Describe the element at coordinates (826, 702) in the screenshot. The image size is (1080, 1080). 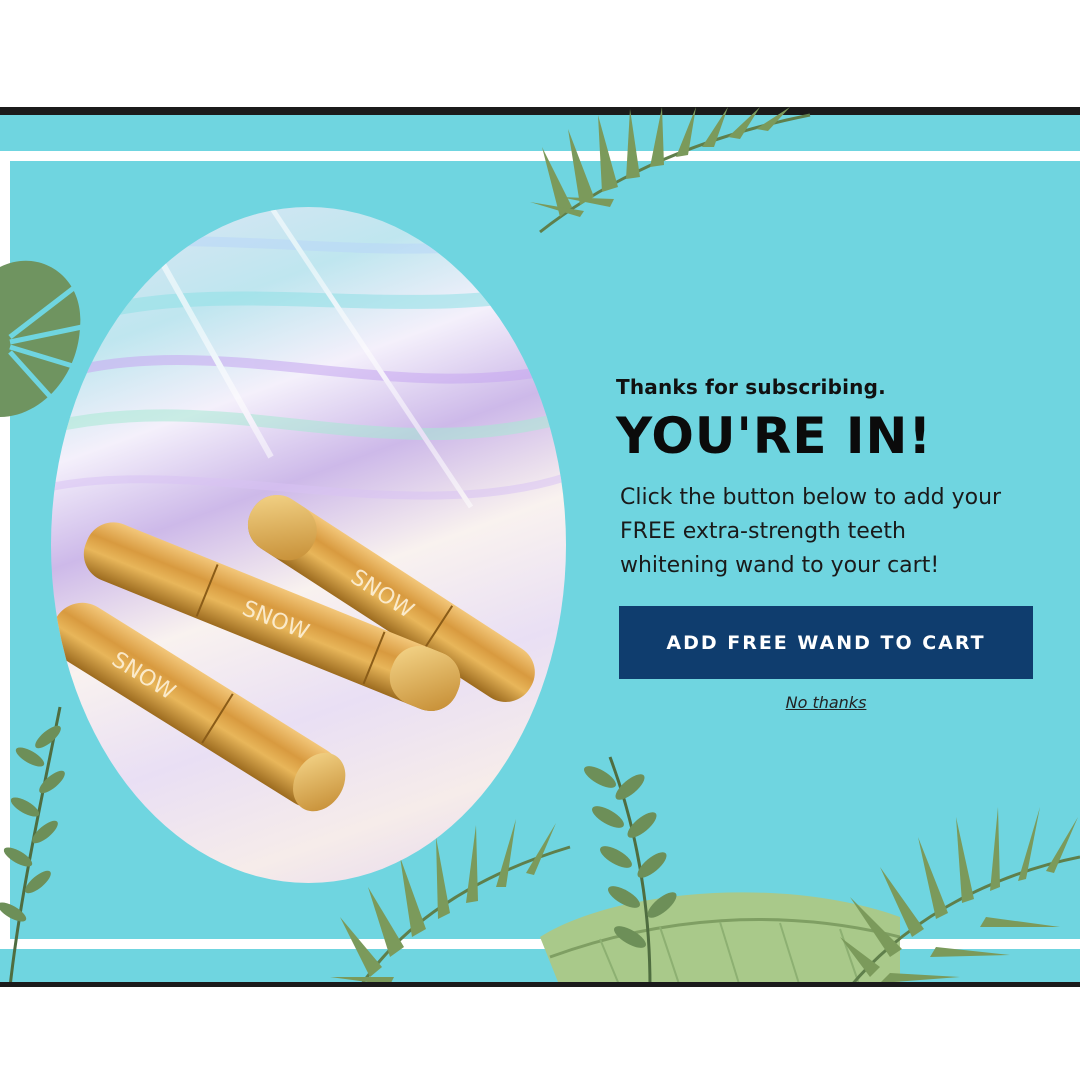
I see `no-thanks-link: No thanks` at that location.